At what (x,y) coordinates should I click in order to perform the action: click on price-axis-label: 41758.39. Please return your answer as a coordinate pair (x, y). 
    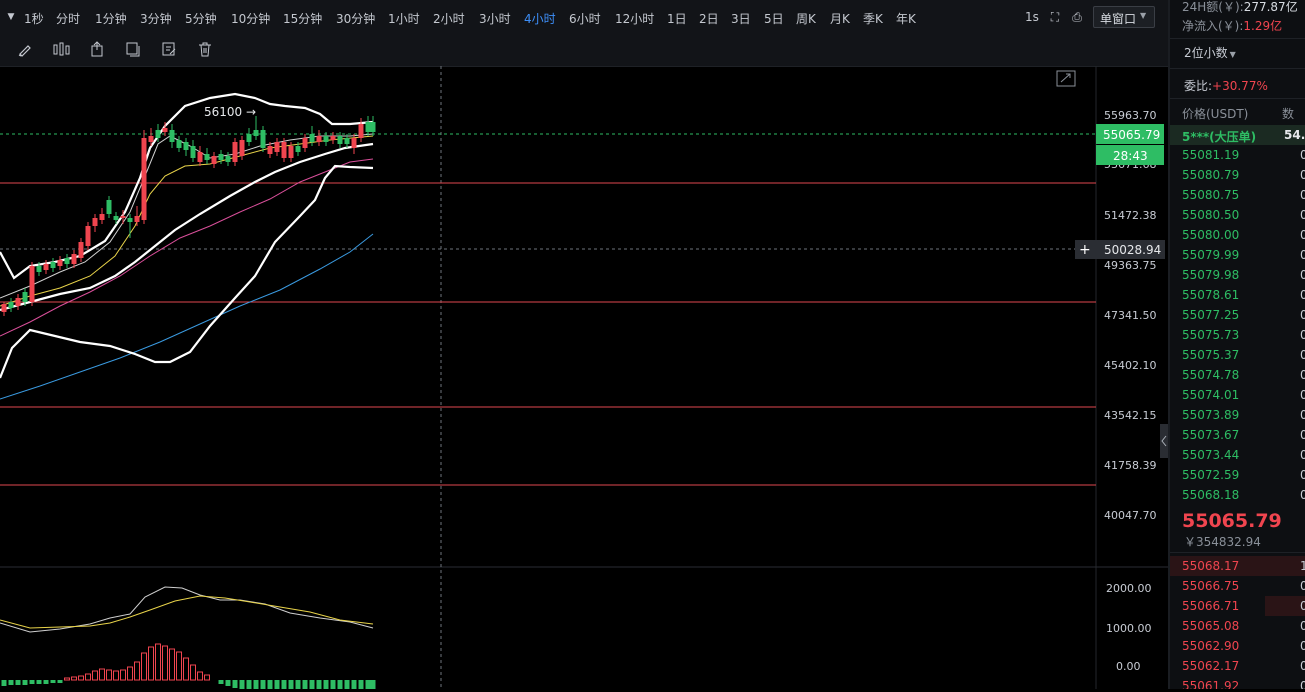
    Looking at the image, I should click on (1130, 465).